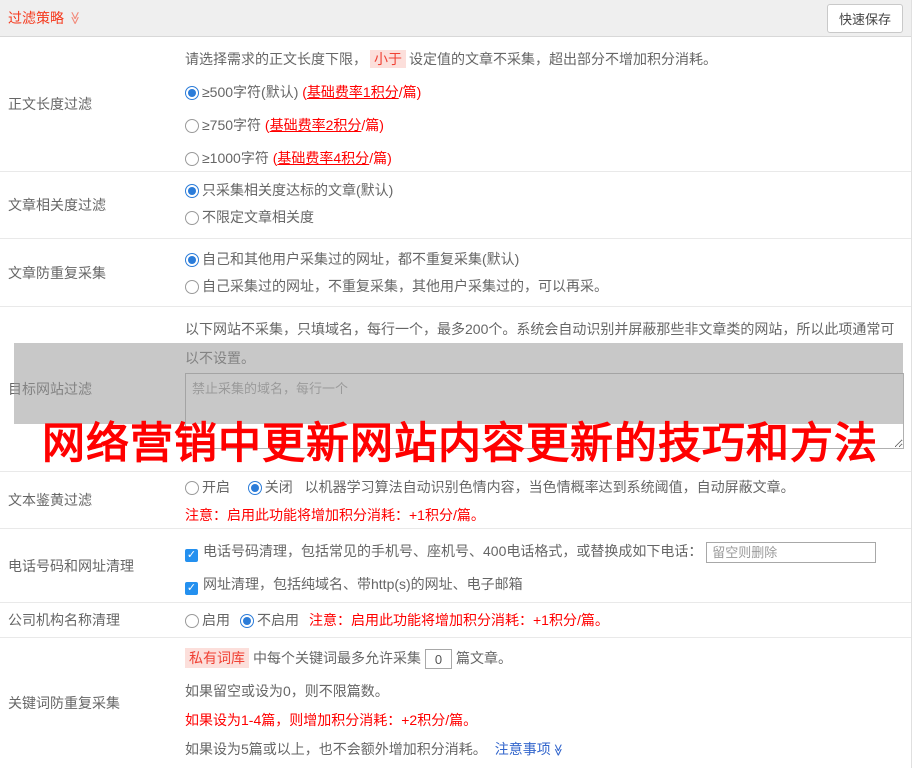  I want to click on page-title: 过滤策略 ≫, so click(45, 18).